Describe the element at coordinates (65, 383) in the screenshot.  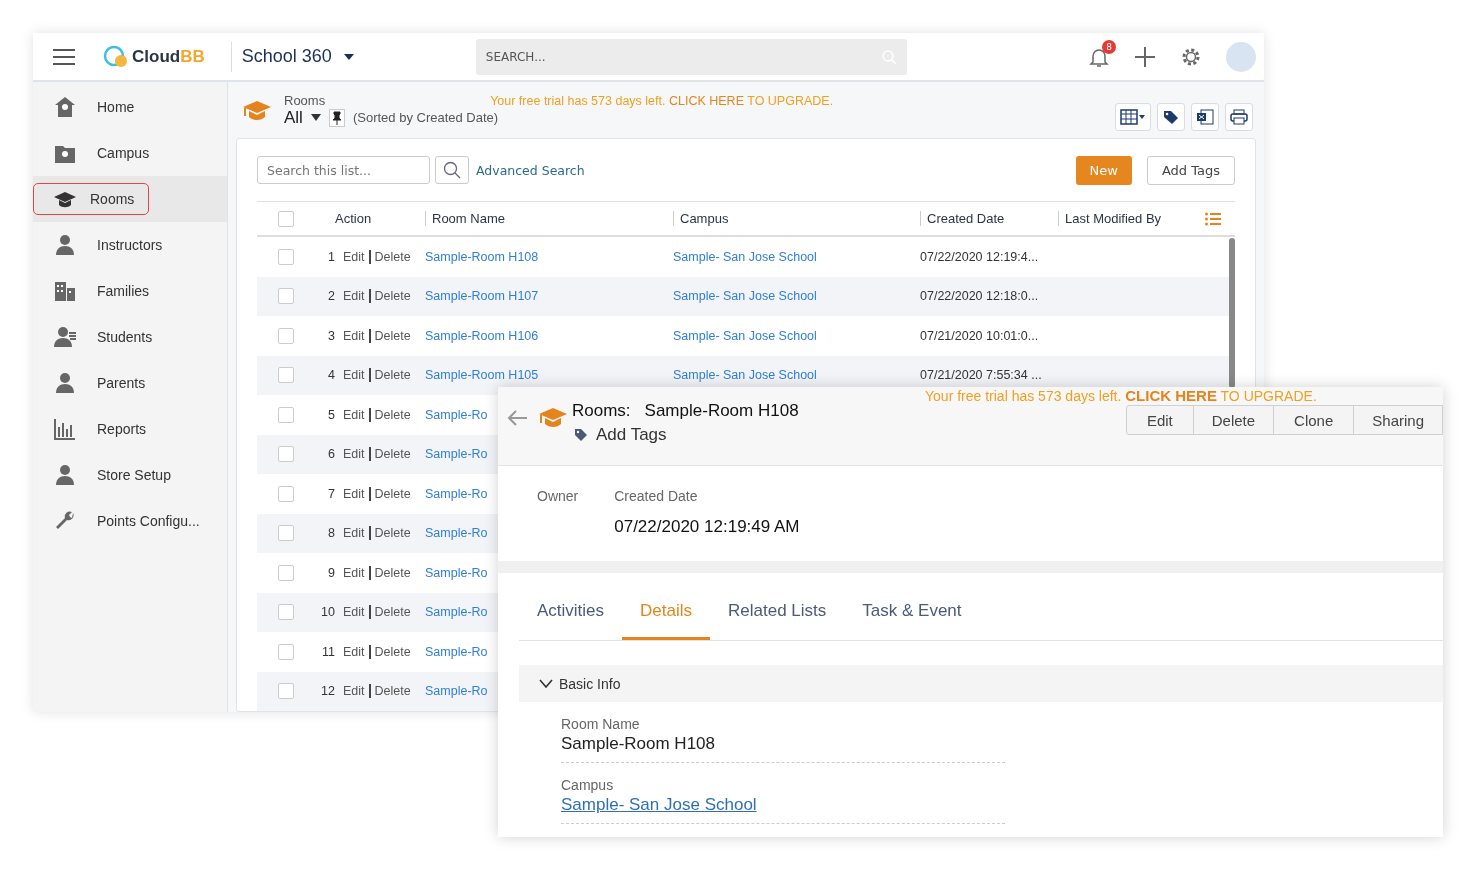
I see `person-icon` at that location.